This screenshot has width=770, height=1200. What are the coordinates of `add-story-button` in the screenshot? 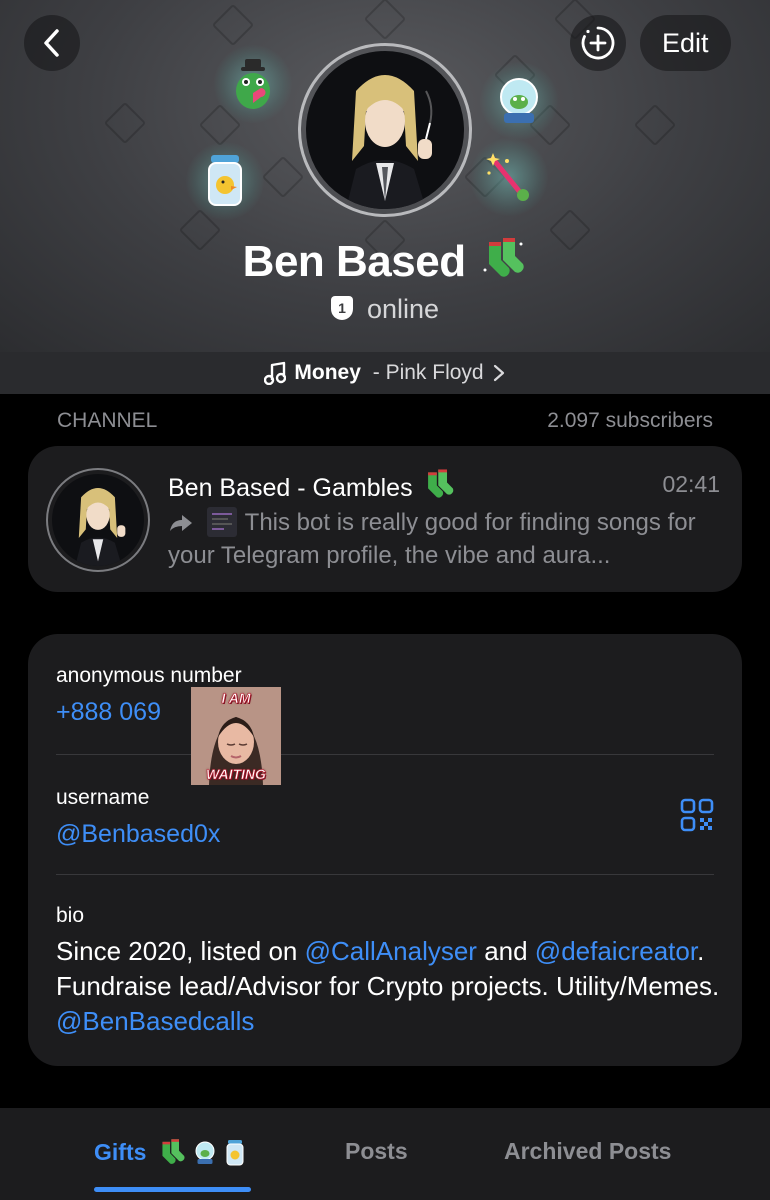 It's located at (598, 43).